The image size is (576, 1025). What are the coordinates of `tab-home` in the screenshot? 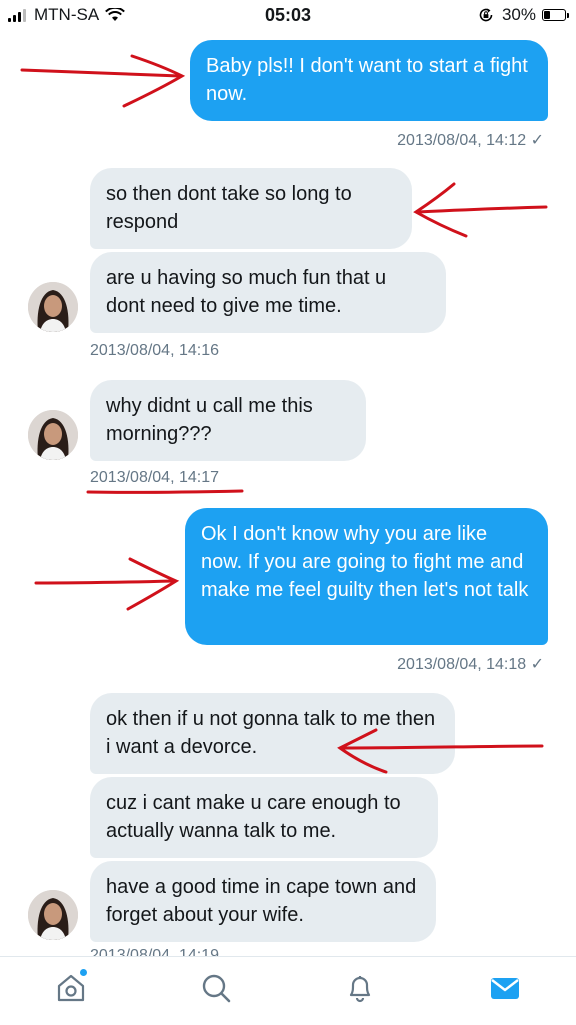 It's located at (71, 988).